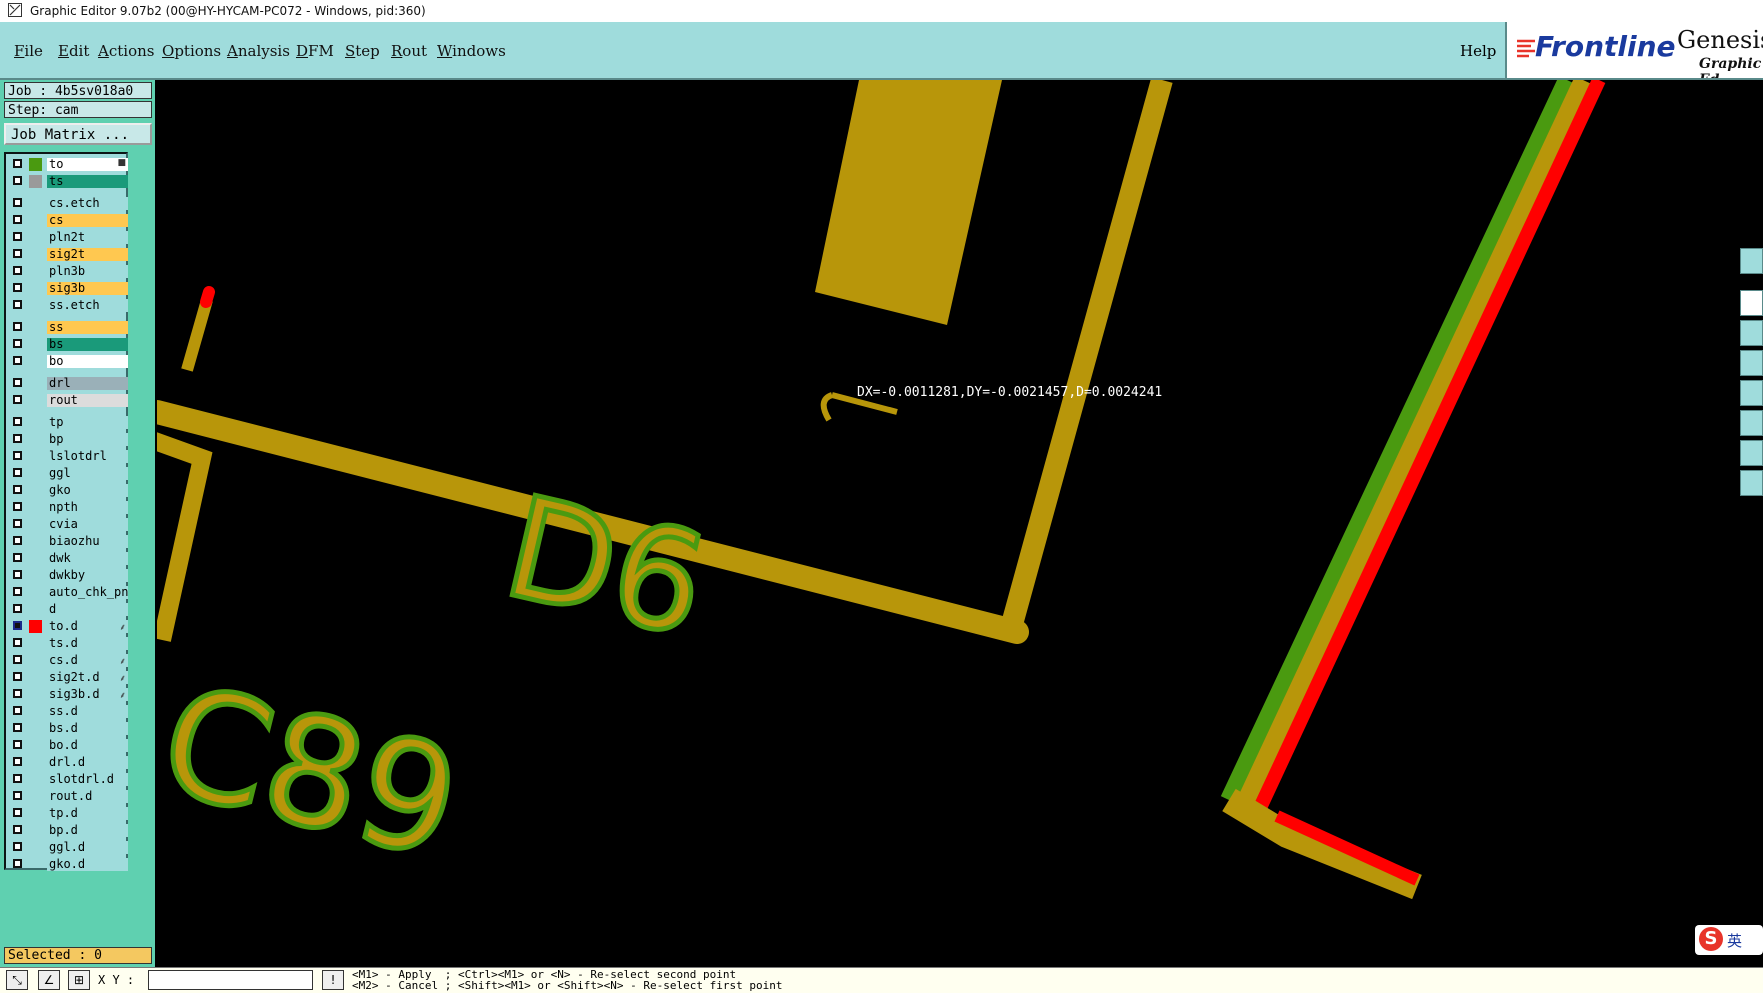 Image resolution: width=1763 pixels, height=993 pixels. I want to click on measure-icon: ∠, so click(49, 980).